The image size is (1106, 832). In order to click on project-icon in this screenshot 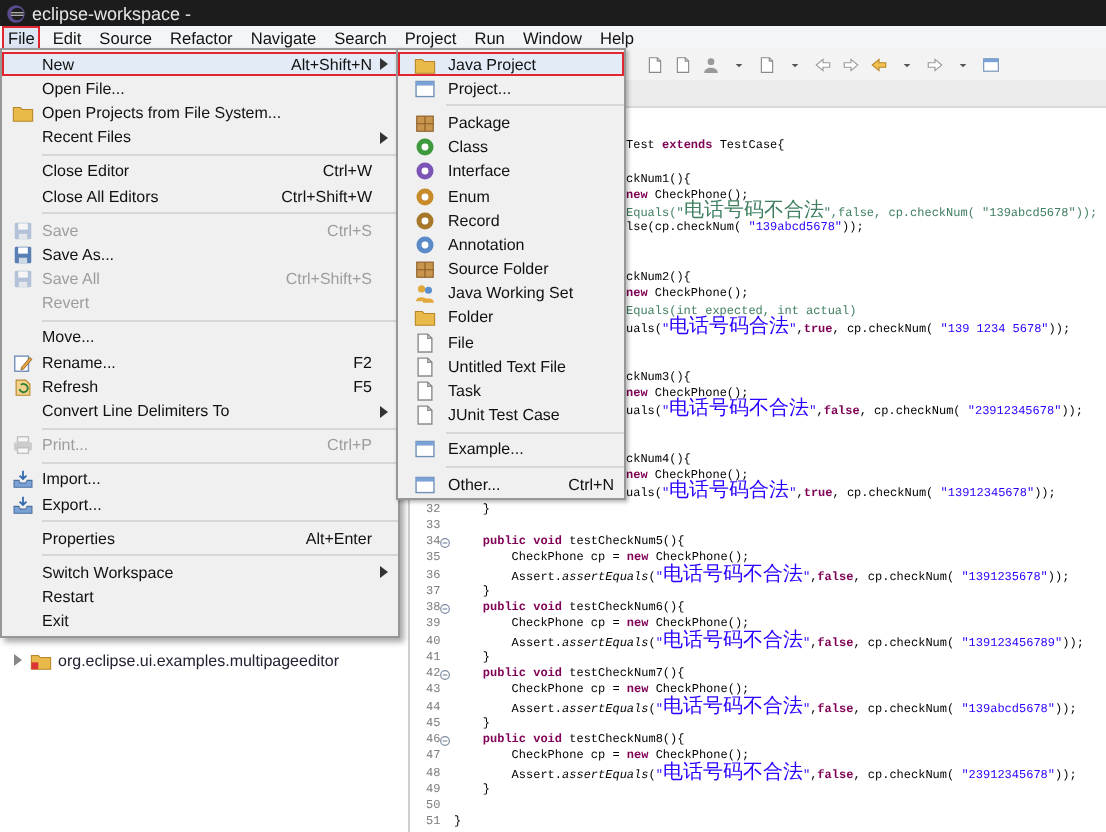, I will do `click(41, 660)`.